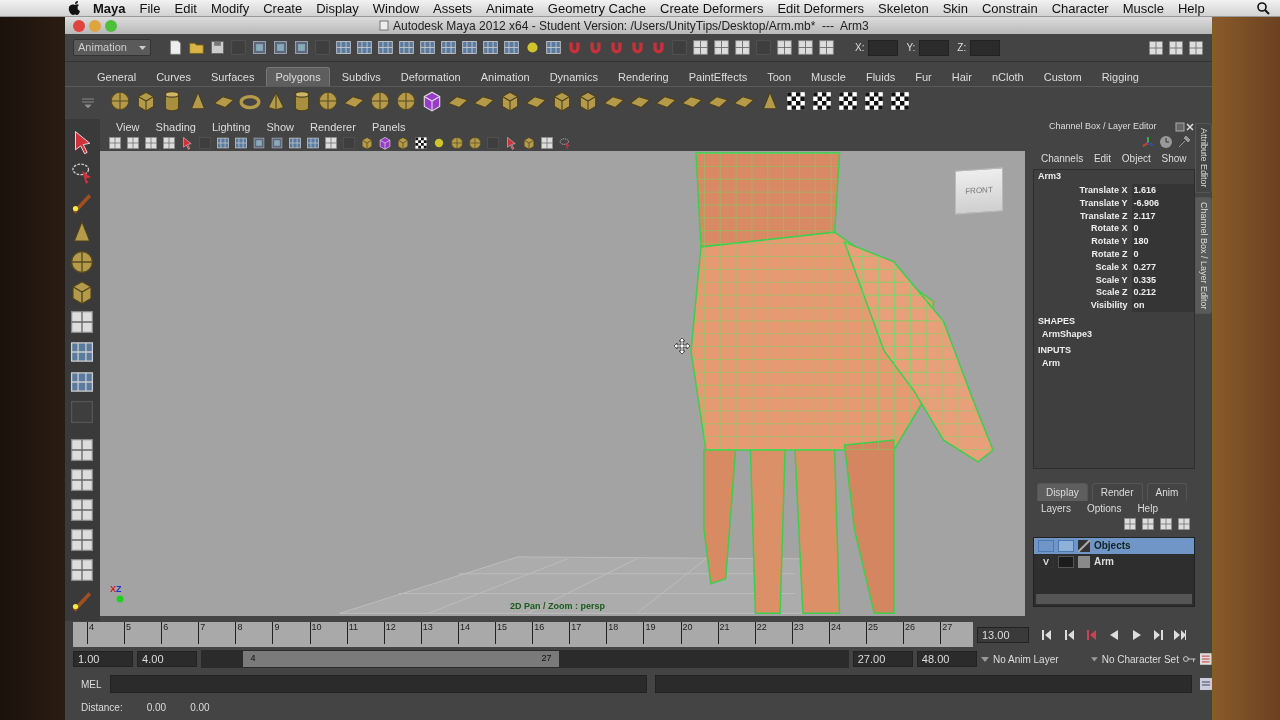  Describe the element at coordinates (280, 127) in the screenshot. I see `panel-menu-item: Show` at that location.